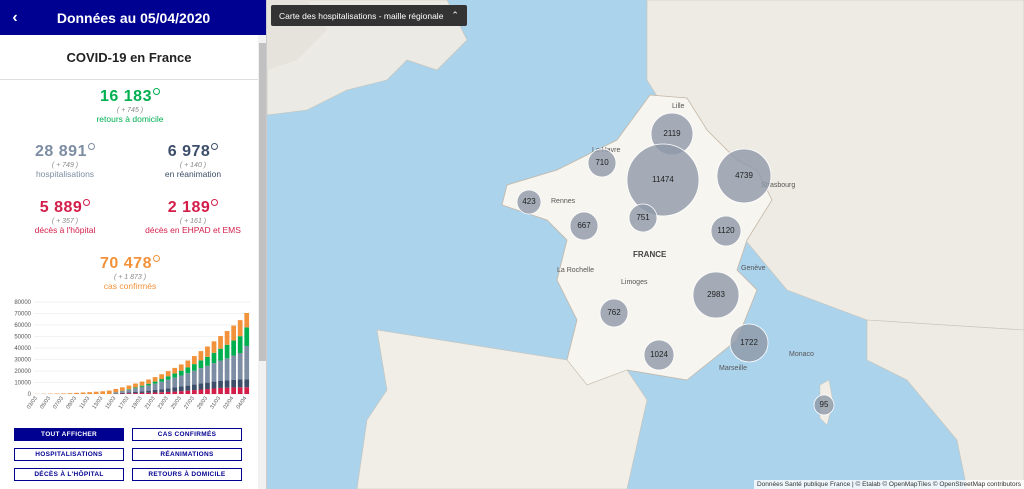 The width and height of the screenshot is (1024, 489). Describe the element at coordinates (187, 474) in the screenshot. I see `retours-domicile-button: RETOURS À DOMICILE` at that location.